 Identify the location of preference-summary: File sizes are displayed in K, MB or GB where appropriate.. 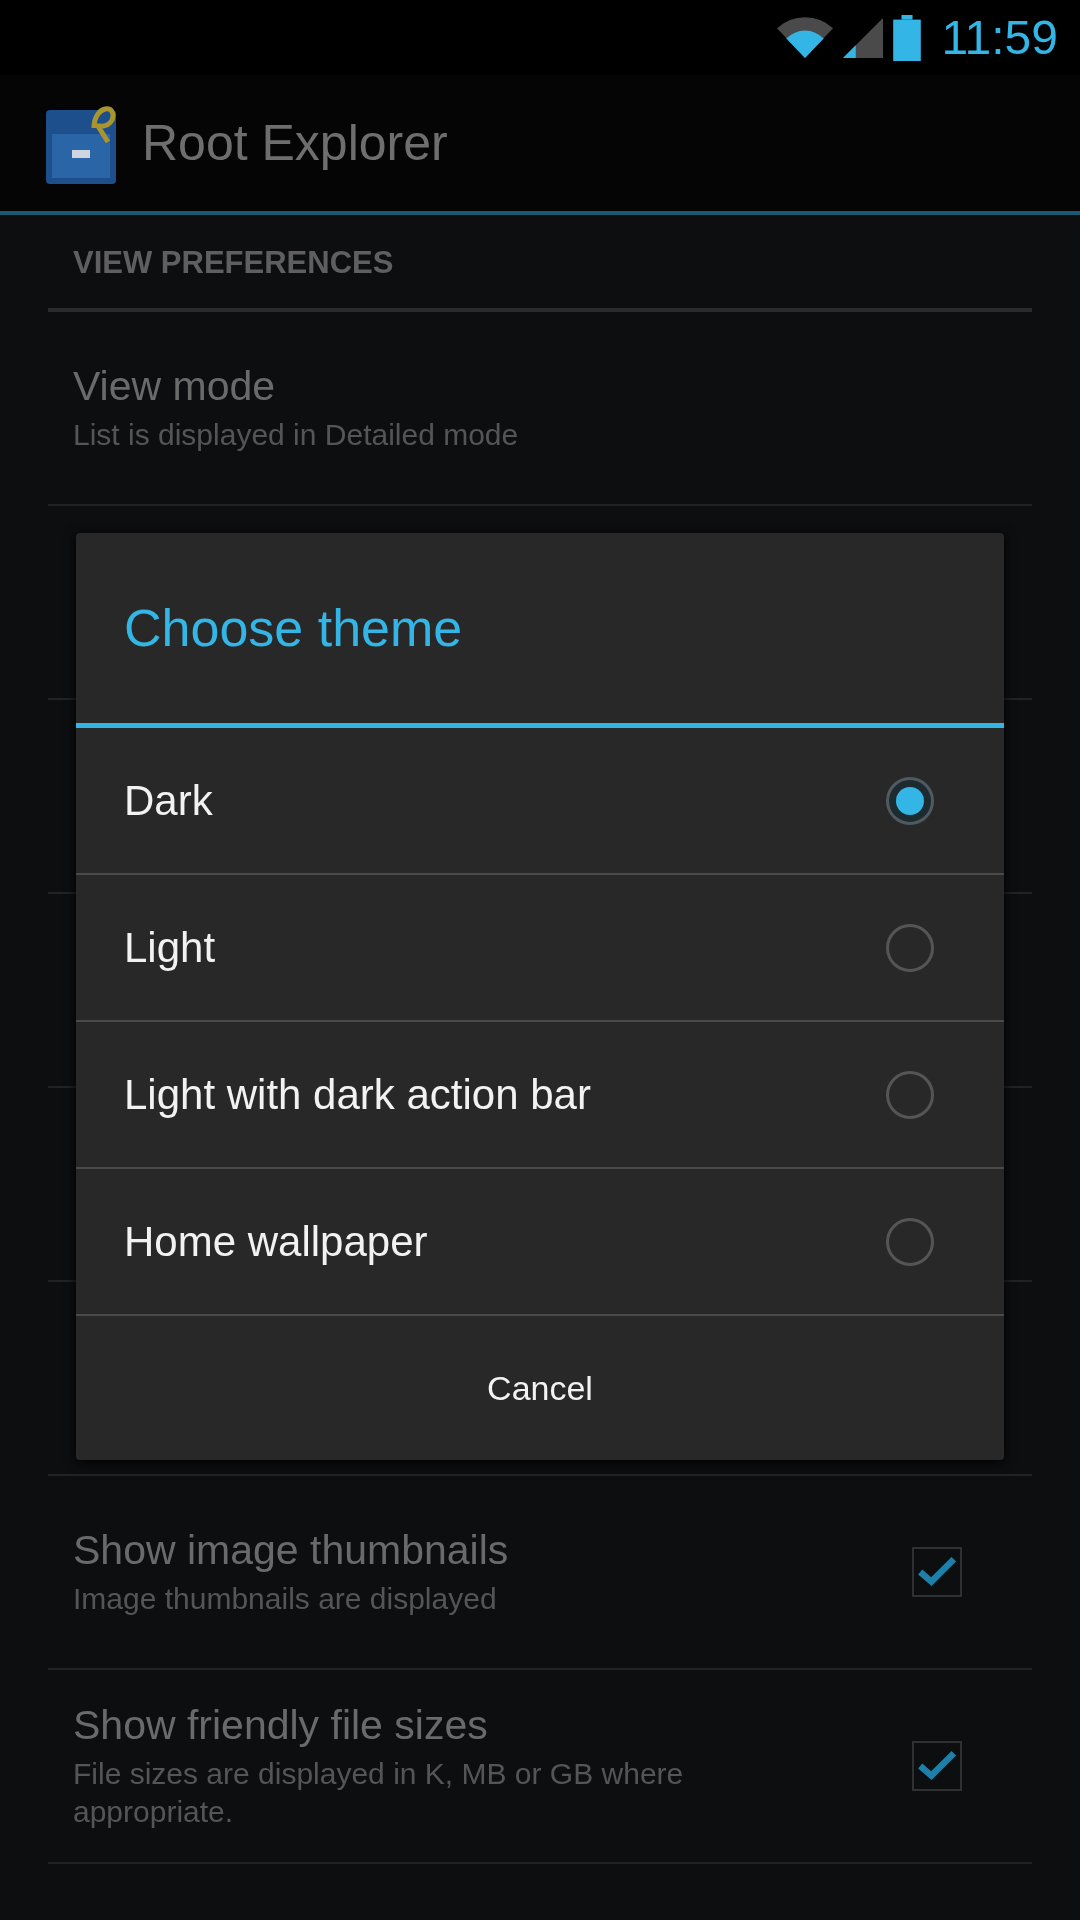
(379, 1793).